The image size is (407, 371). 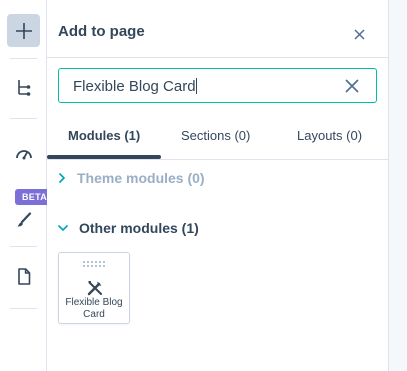 What do you see at coordinates (94, 308) in the screenshot?
I see `module-card-label: Flexible Blog Card` at bounding box center [94, 308].